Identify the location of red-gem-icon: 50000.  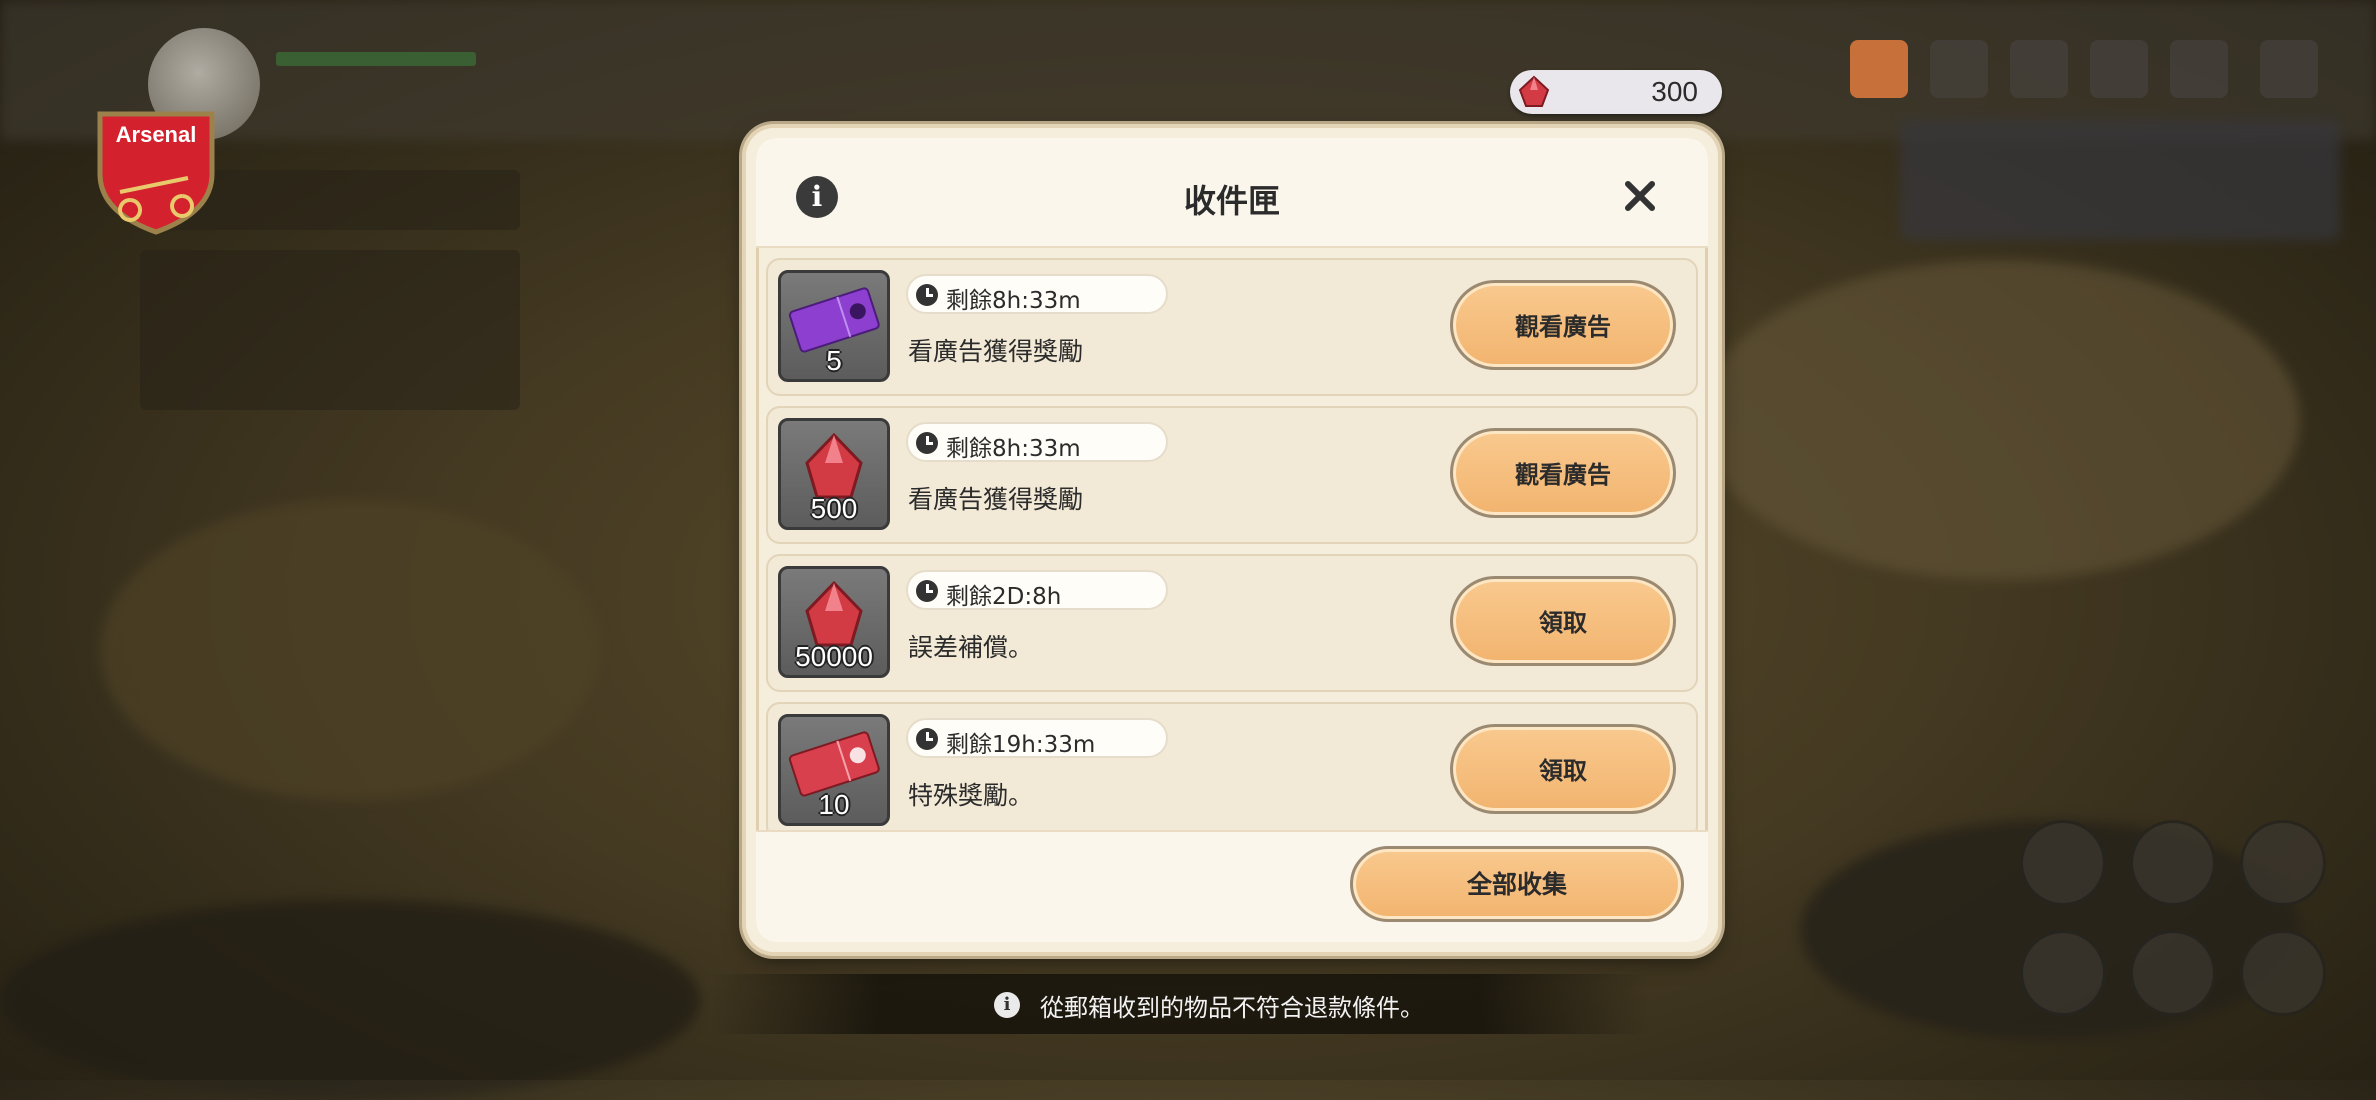
(834, 622).